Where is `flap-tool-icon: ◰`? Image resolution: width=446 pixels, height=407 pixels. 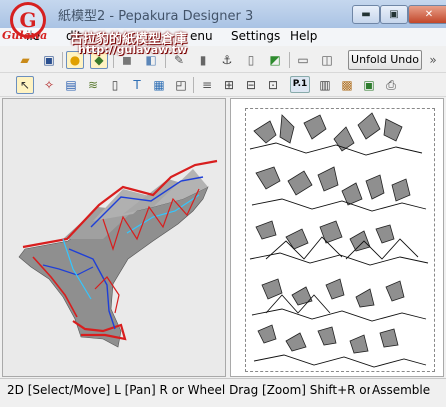
flap-tool-icon: ◰ is located at coordinates (181, 85).